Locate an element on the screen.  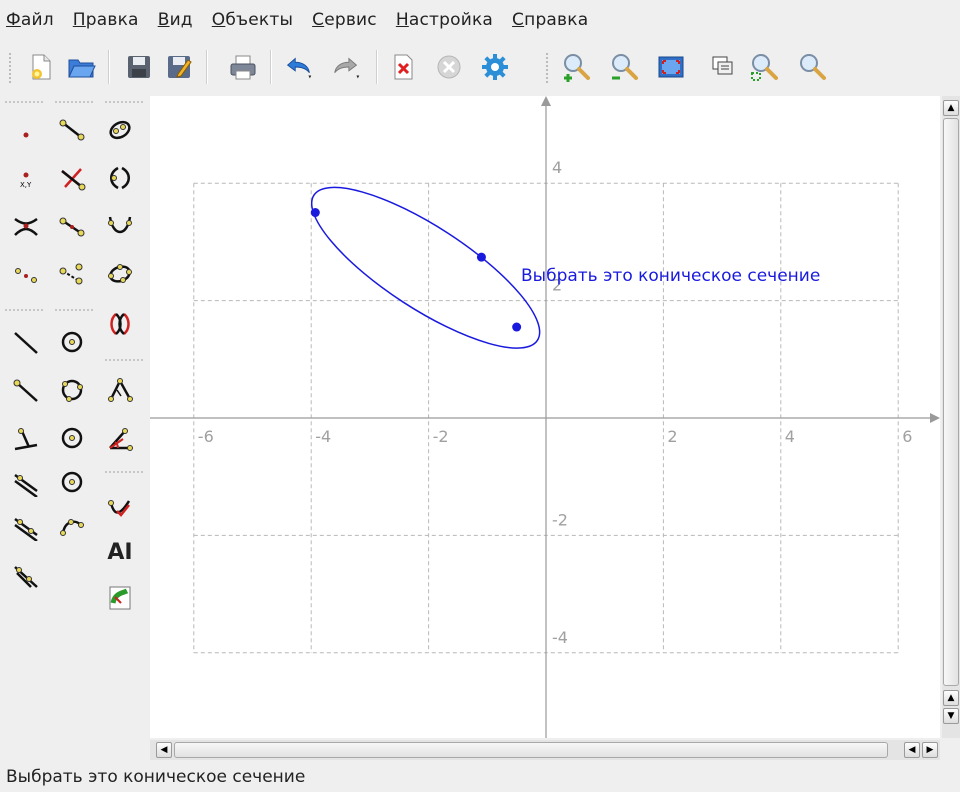
open-folder-icon is located at coordinates (81, 67).